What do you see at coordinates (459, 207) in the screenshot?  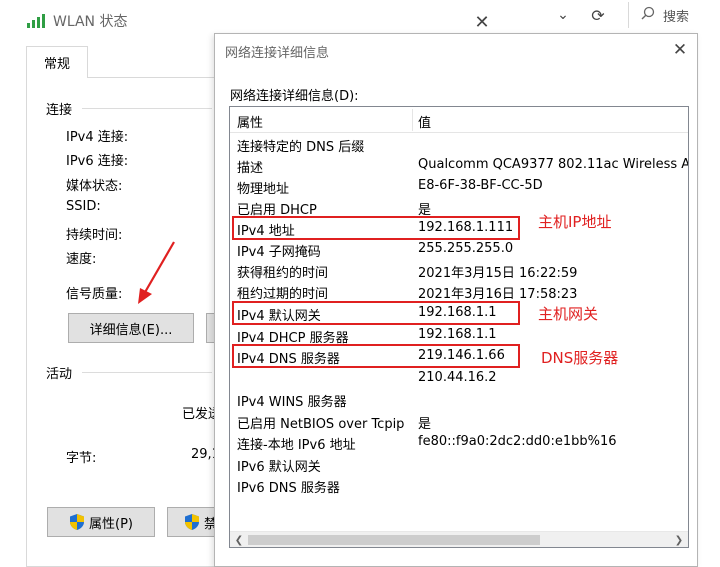 I see `list-item: 已启用 DHCP 是` at bounding box center [459, 207].